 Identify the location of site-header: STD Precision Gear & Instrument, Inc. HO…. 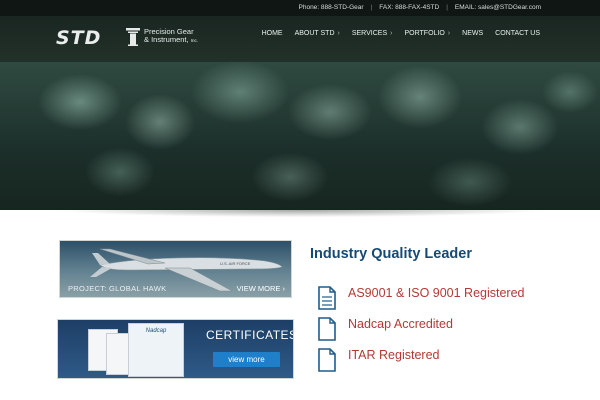
(300, 39).